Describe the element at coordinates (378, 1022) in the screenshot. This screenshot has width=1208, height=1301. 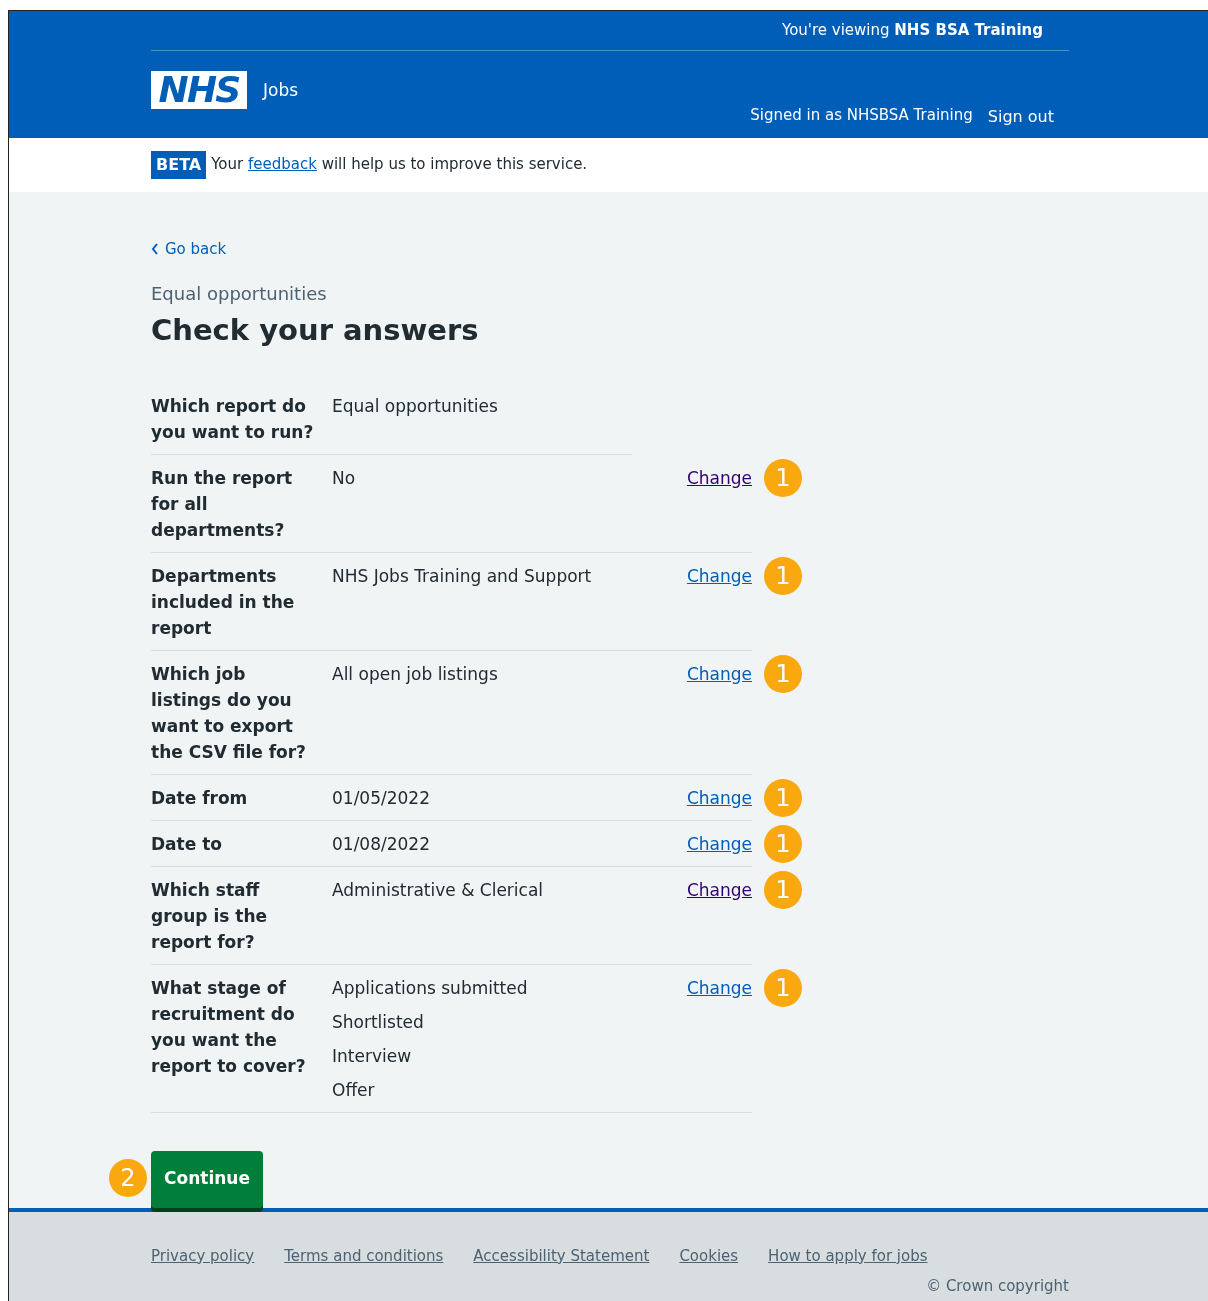
I see `summary-value: Shortlisted` at that location.